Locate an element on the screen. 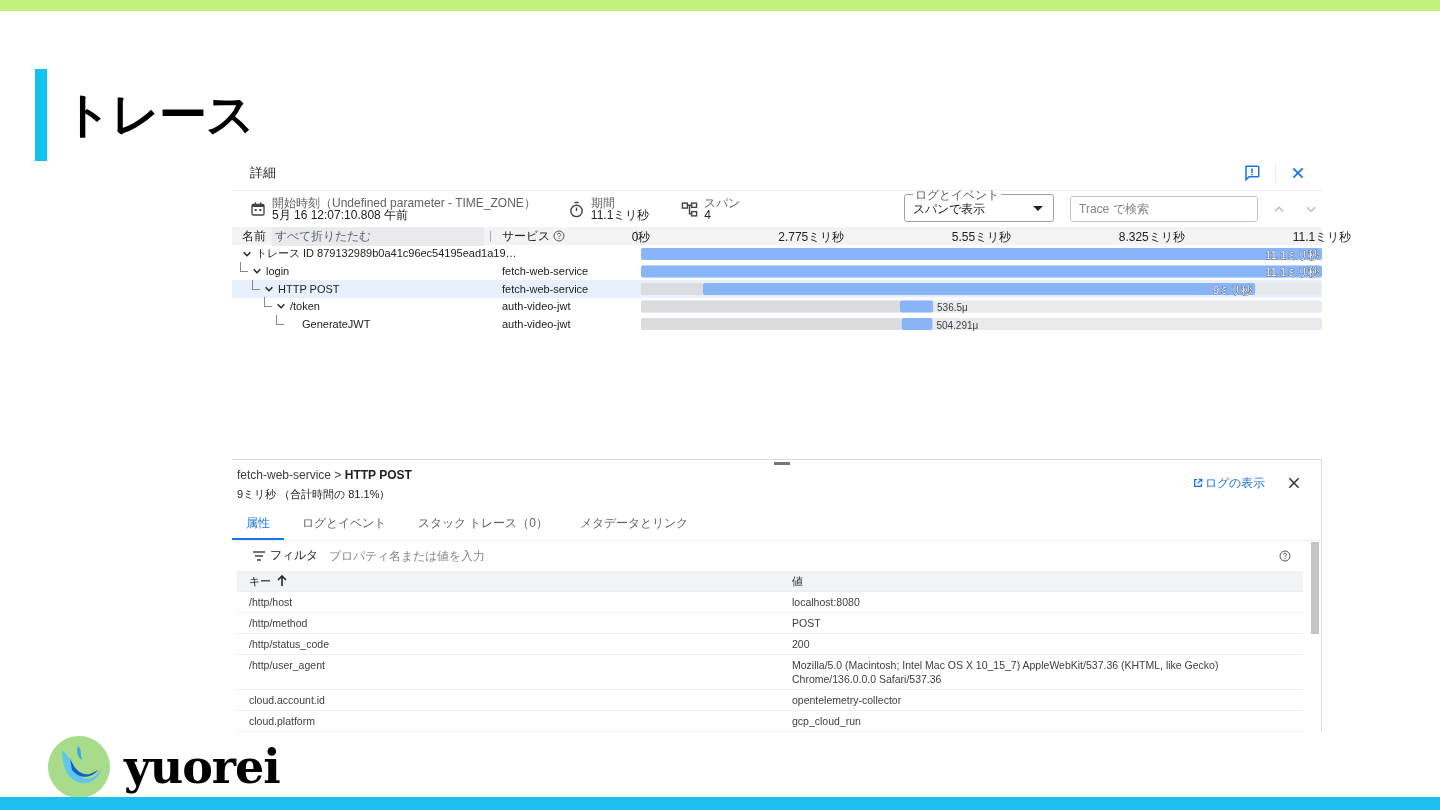  attribute-key: /http/status_code is located at coordinates (289, 643).